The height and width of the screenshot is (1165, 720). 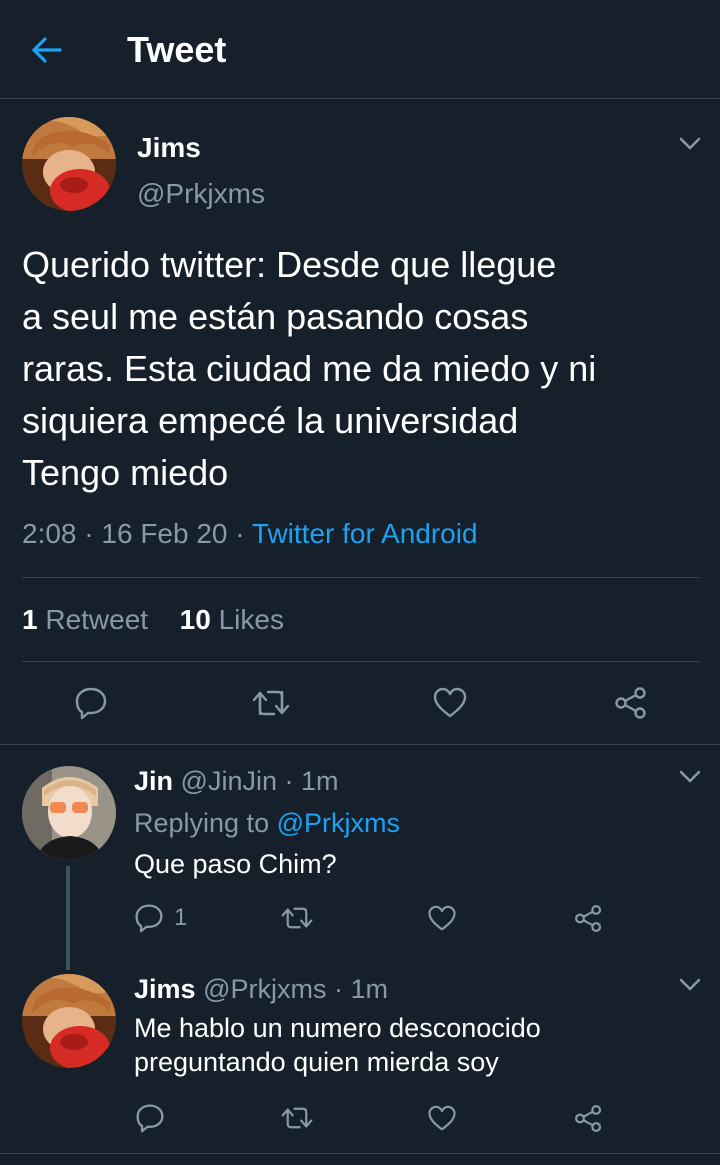 I want to click on reply-text-line: preguntando quien mierda soy, so click(x=316, y=1062).